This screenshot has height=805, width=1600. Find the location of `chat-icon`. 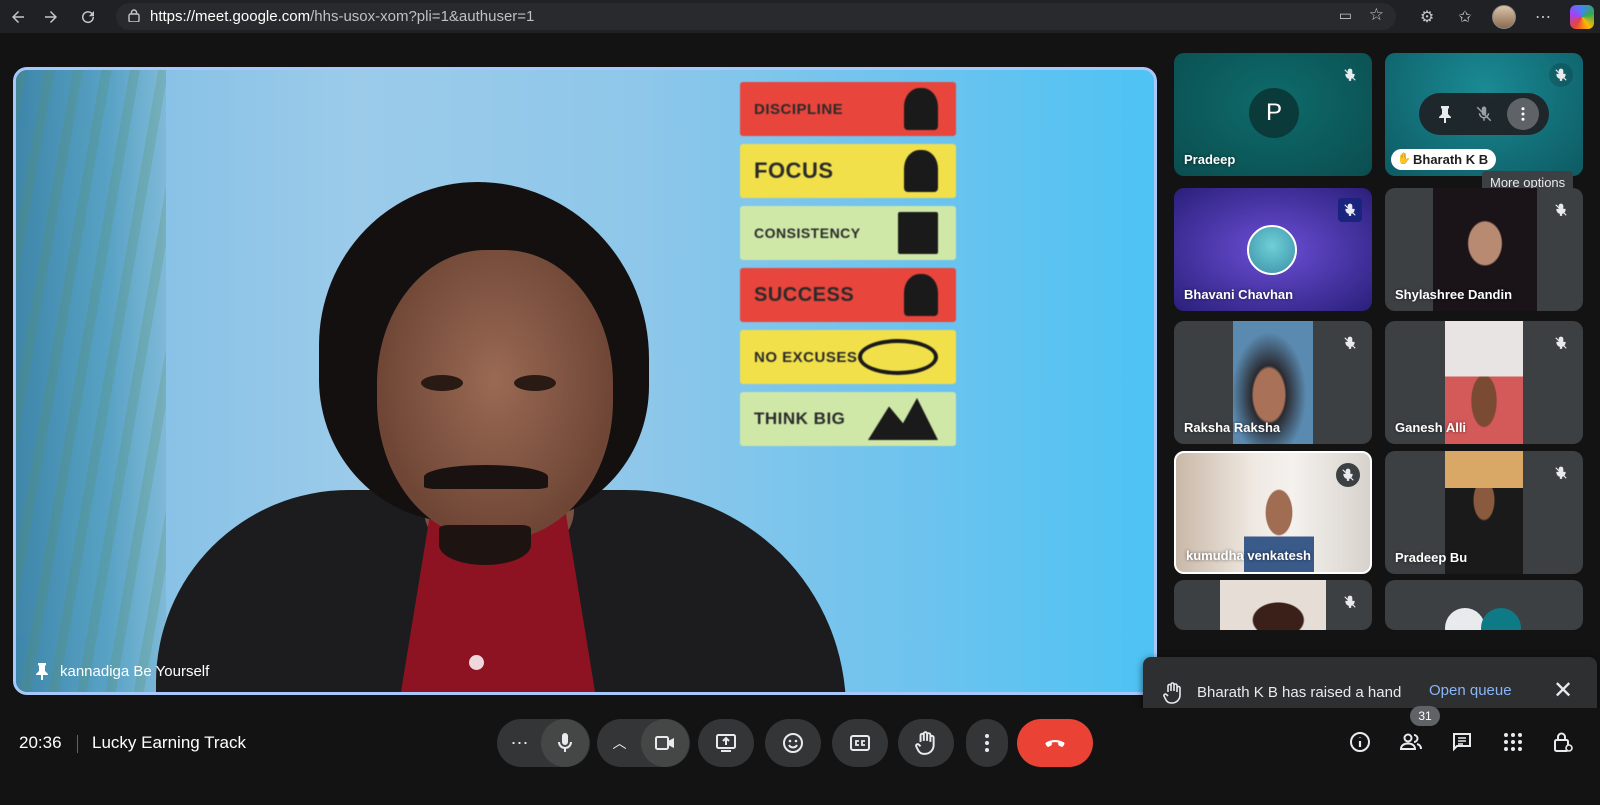

chat-icon is located at coordinates (1462, 742).